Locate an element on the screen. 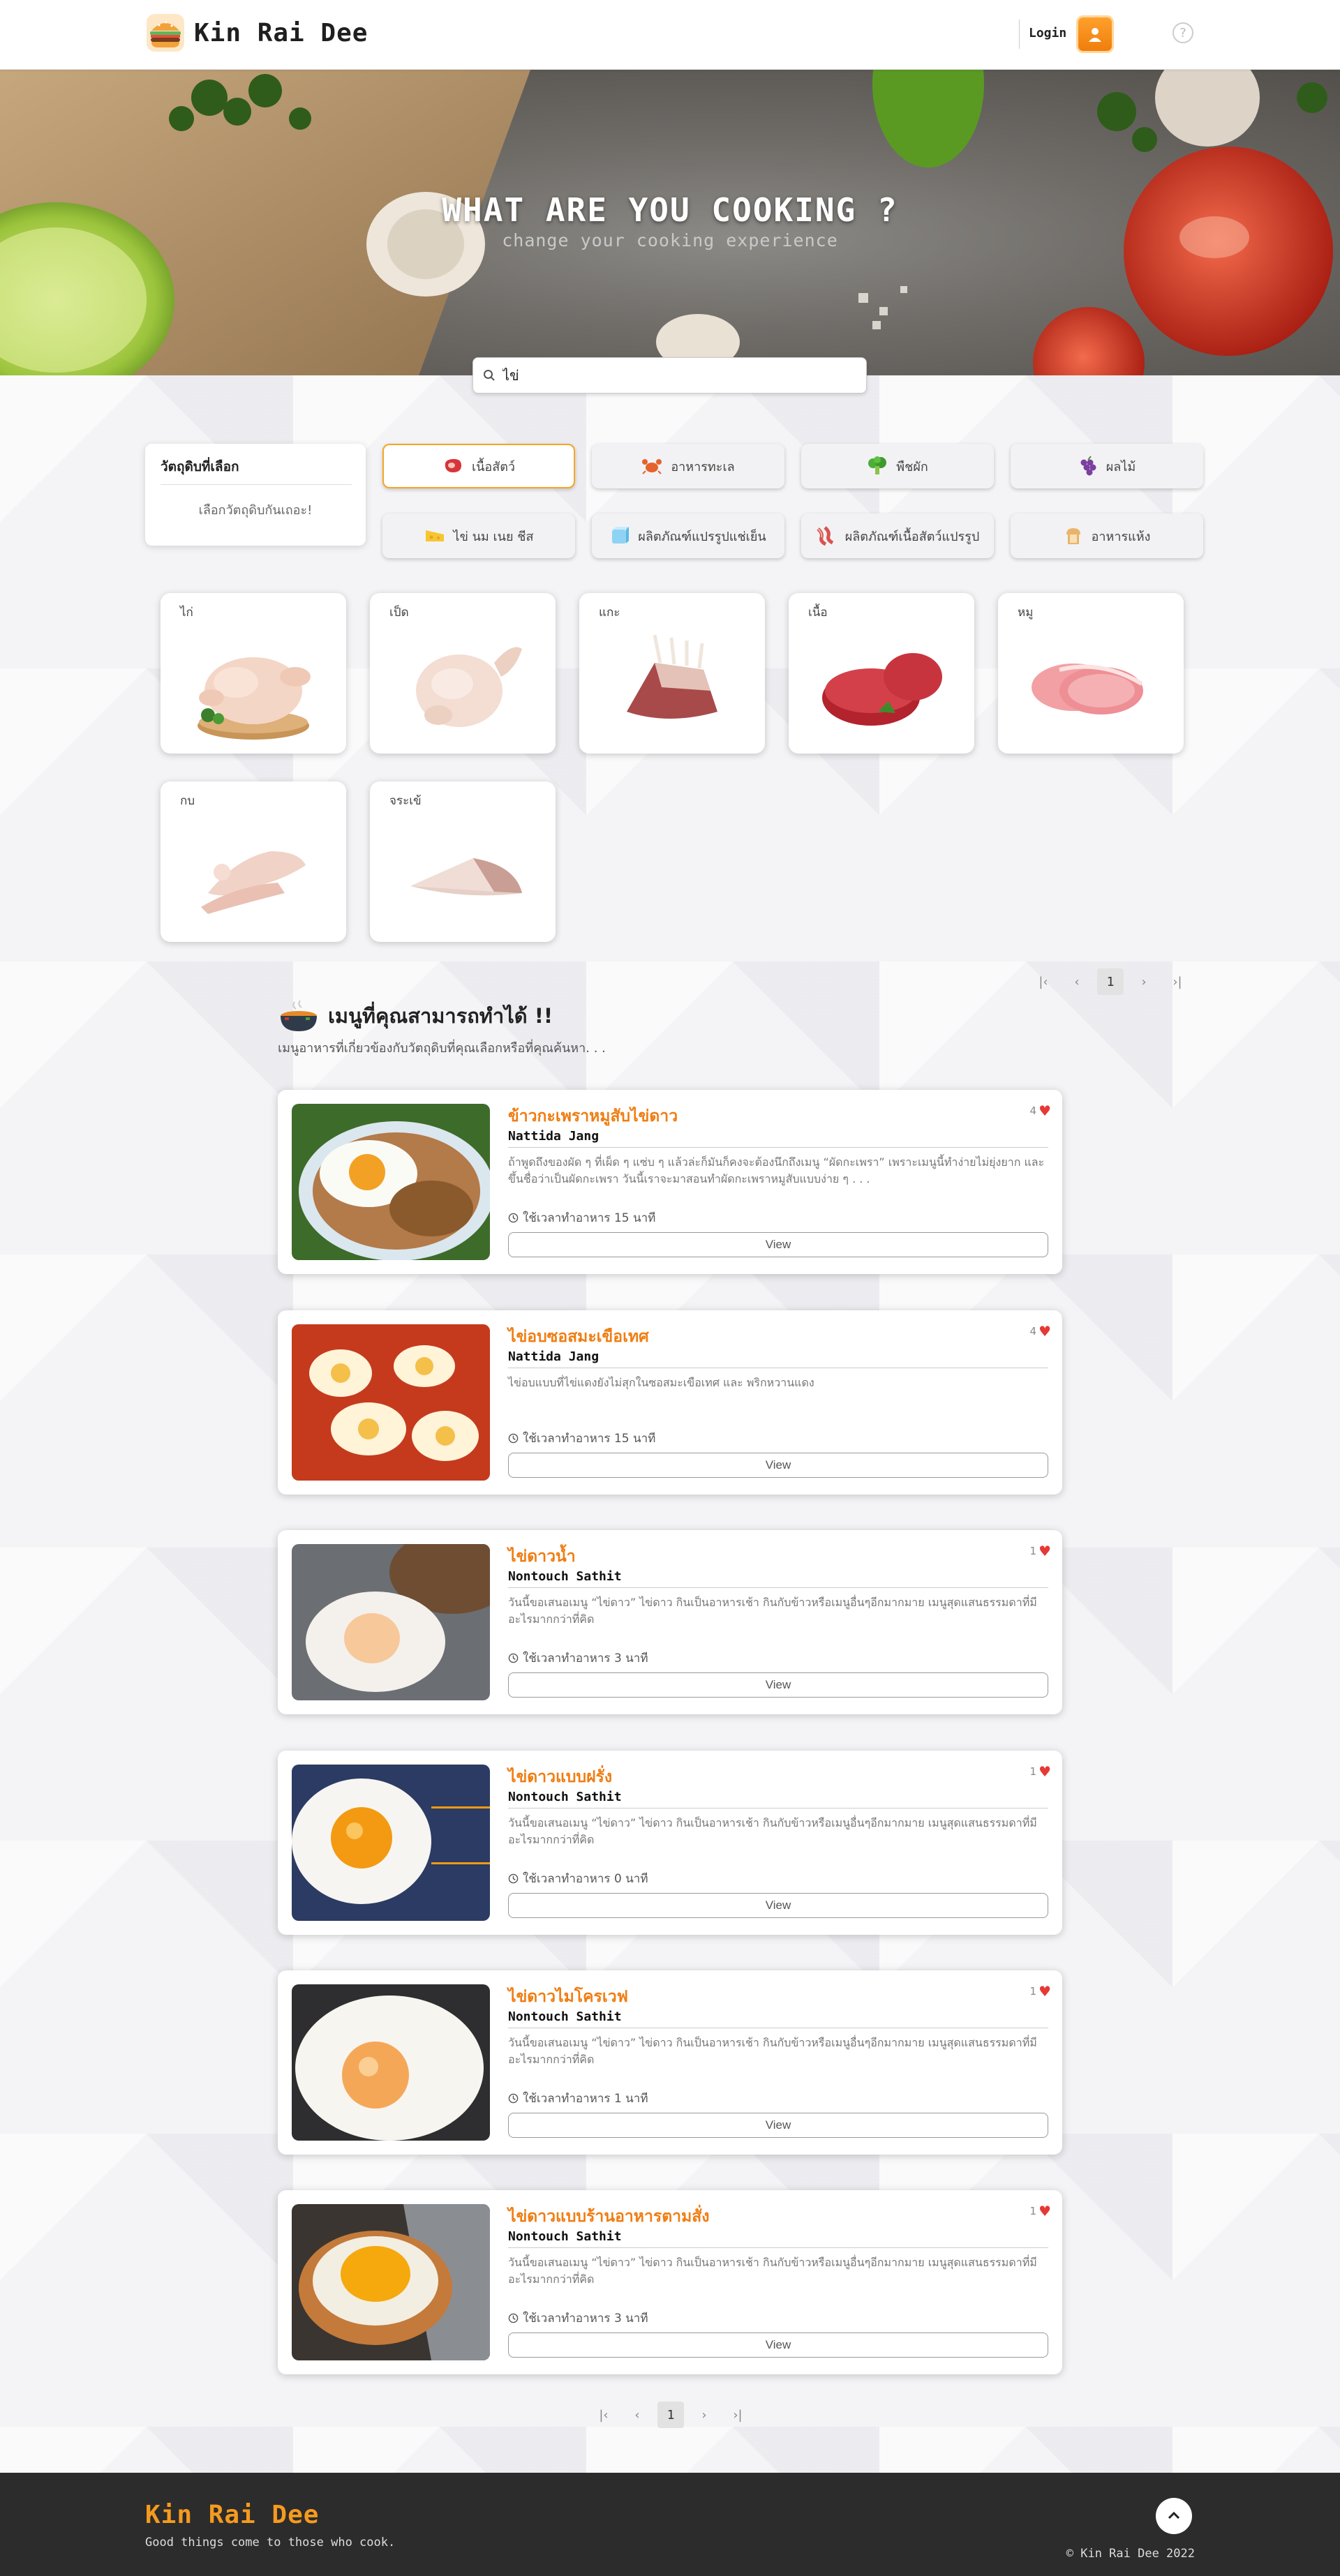  recipes-pagination: |‹ ‹ 1 › ›| is located at coordinates (670, 2415).